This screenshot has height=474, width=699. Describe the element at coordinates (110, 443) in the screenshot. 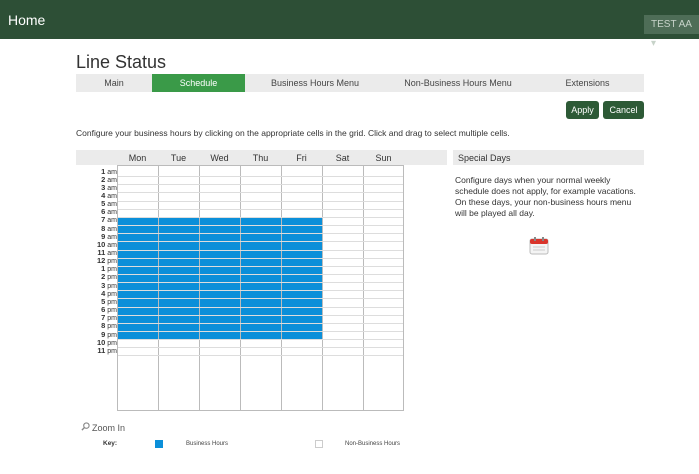

I see `key-label: Key:` at that location.